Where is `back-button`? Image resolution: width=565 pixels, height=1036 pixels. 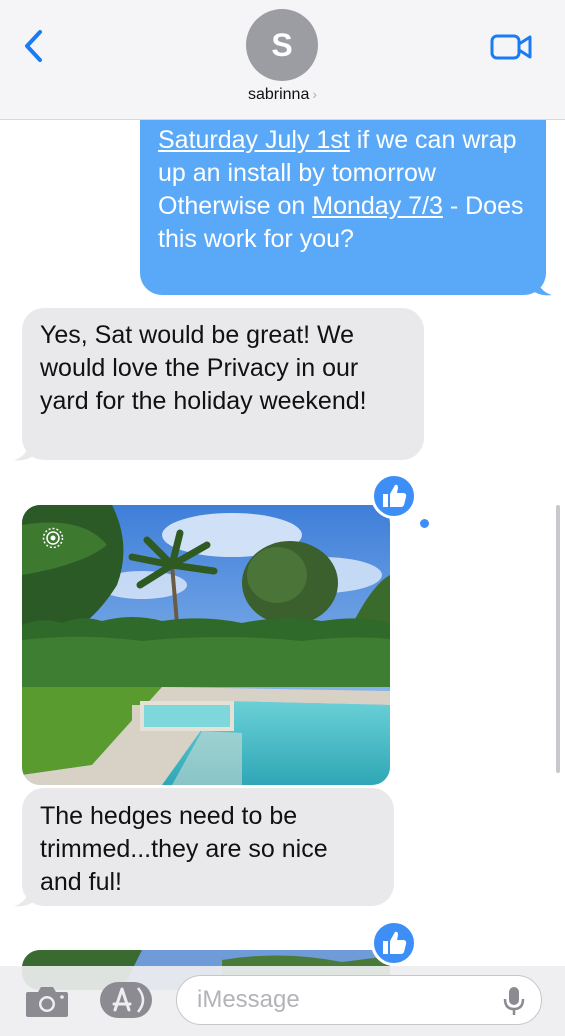
back-button is located at coordinates (36, 46).